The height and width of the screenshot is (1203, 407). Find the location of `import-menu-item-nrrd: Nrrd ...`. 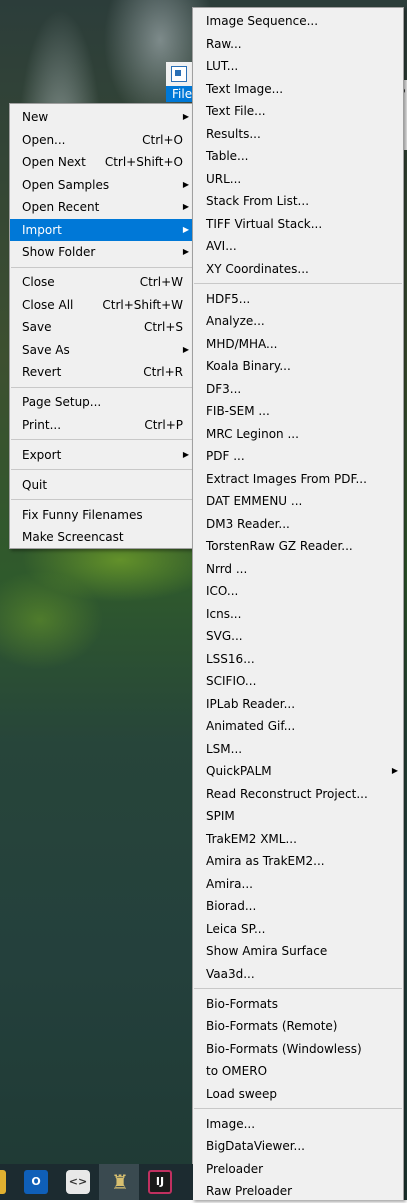

import-menu-item-nrrd: Nrrd ... is located at coordinates (298, 569).